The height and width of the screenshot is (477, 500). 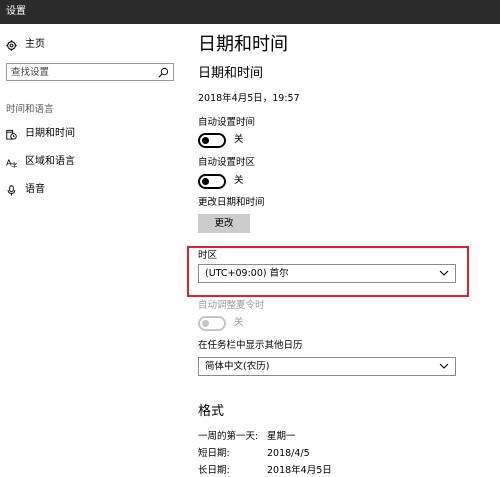 I want to click on taskbar-calendar-label: 在任务栏中显示其他日历, so click(x=250, y=345).